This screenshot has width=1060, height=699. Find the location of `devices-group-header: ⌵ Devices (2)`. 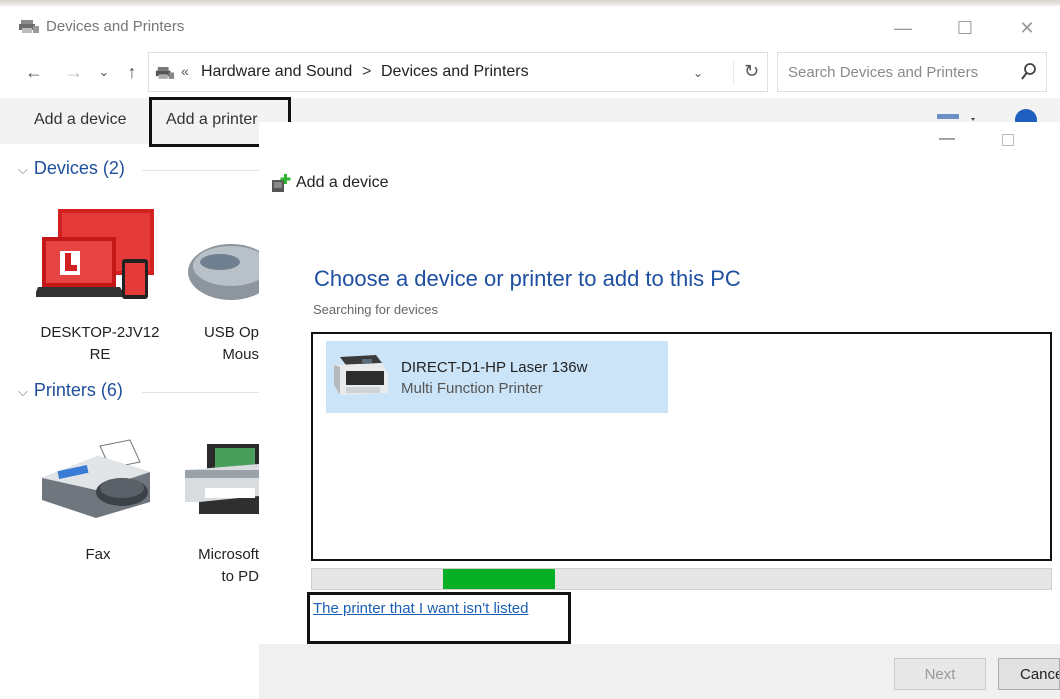

devices-group-header: ⌵ Devices (2) is located at coordinates (71, 168).